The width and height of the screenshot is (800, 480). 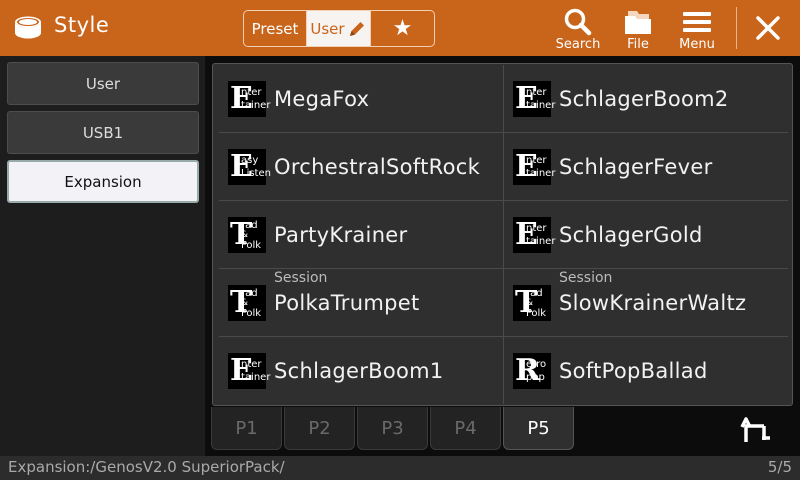 I want to click on search-label: Search, so click(x=578, y=44).